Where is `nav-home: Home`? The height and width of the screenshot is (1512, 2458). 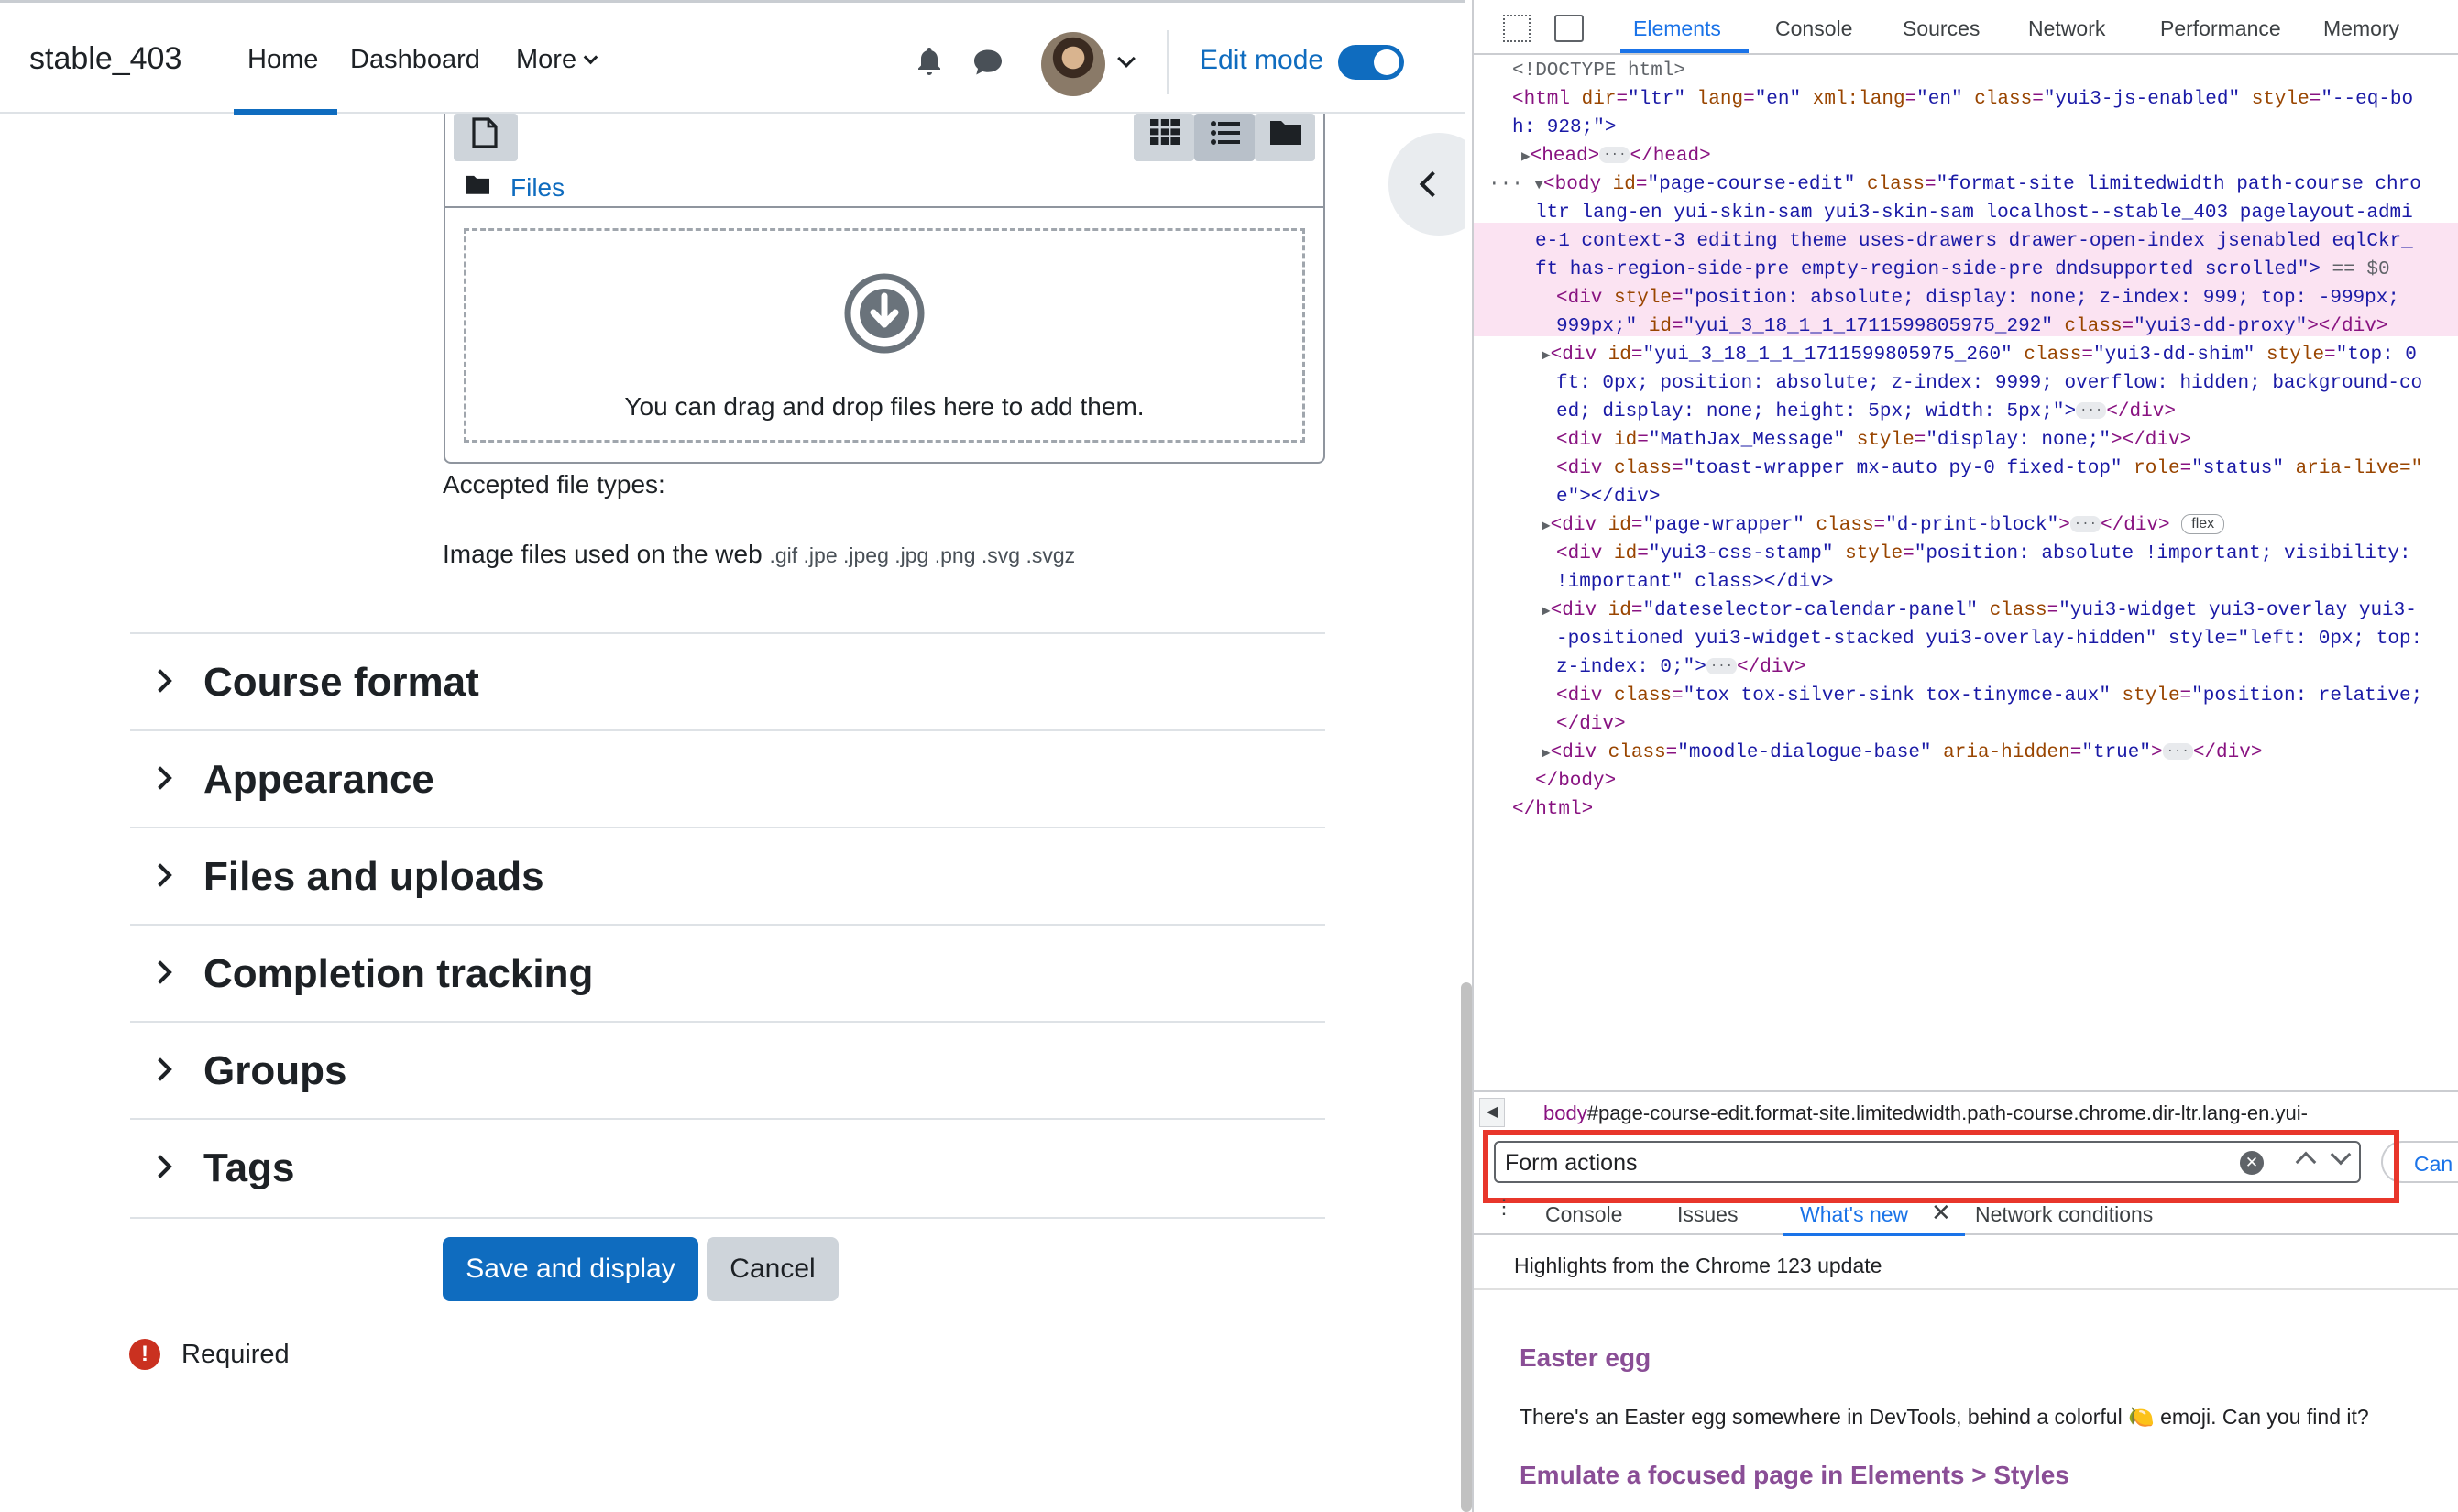 nav-home: Home is located at coordinates (282, 60).